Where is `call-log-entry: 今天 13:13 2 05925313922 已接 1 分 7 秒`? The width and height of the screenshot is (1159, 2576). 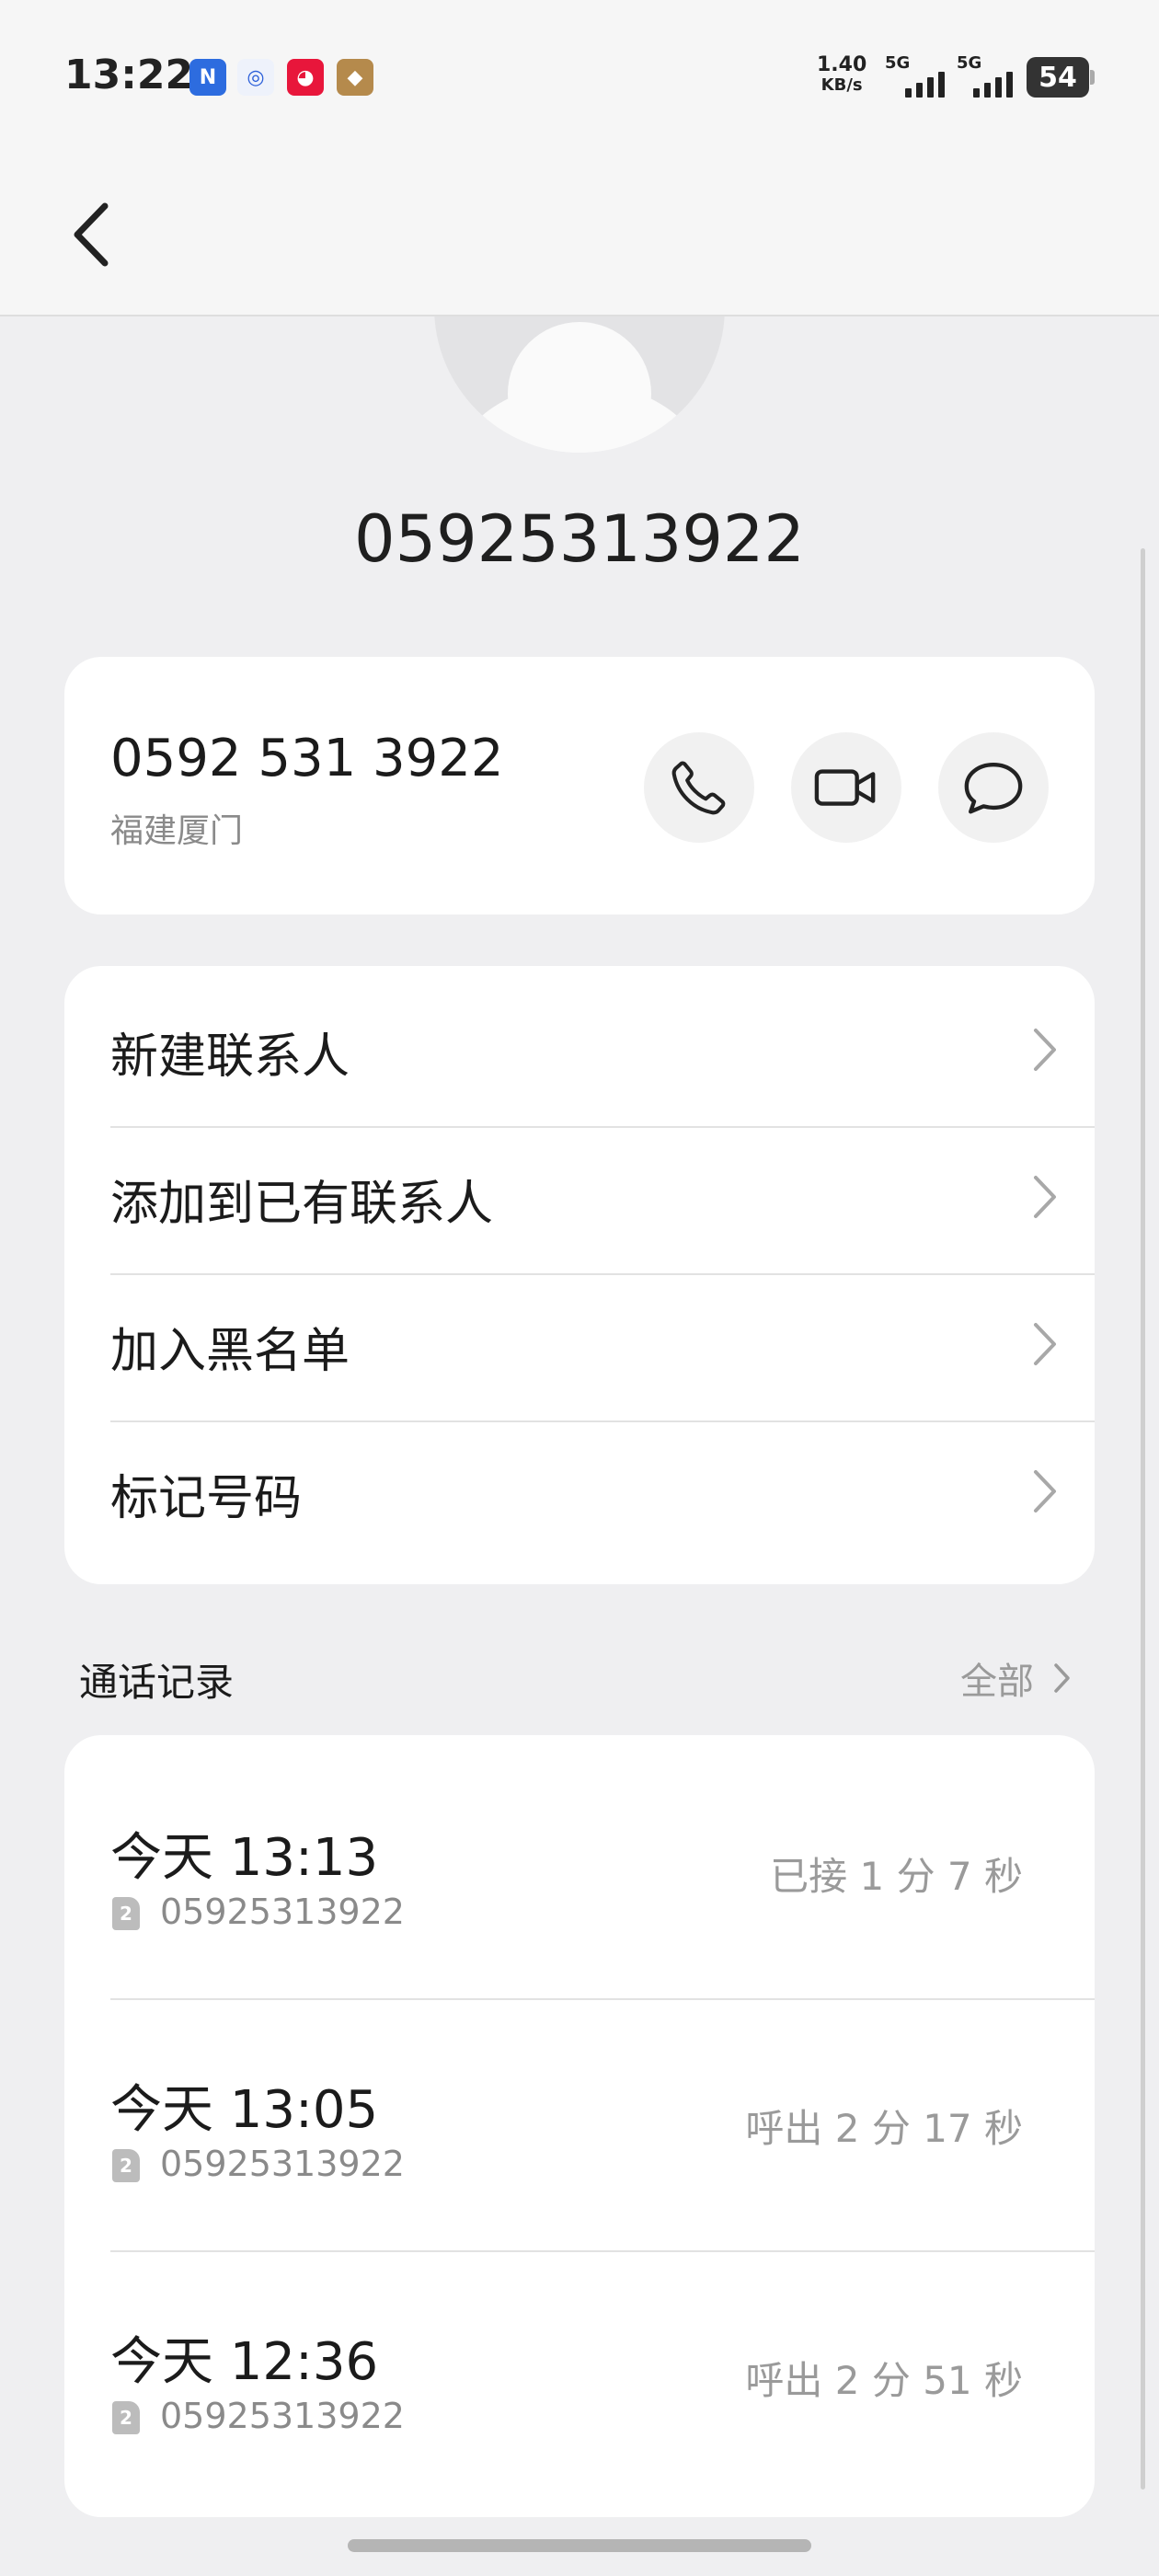
call-log-entry: 今天 13:13 2 05925313922 已接 1 分 7 秒 is located at coordinates (602, 1861).